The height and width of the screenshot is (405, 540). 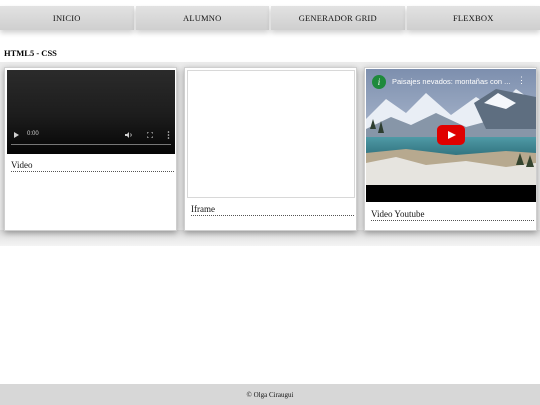 I want to click on volume-icon, so click(x=129, y=135).